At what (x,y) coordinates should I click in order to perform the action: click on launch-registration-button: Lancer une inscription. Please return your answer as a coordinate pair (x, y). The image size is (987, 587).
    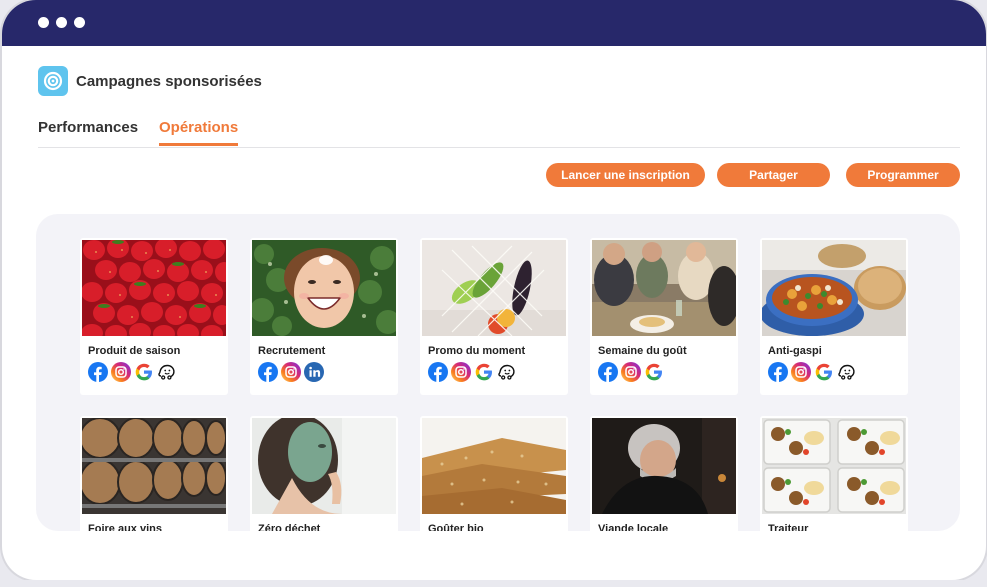
    Looking at the image, I should click on (625, 175).